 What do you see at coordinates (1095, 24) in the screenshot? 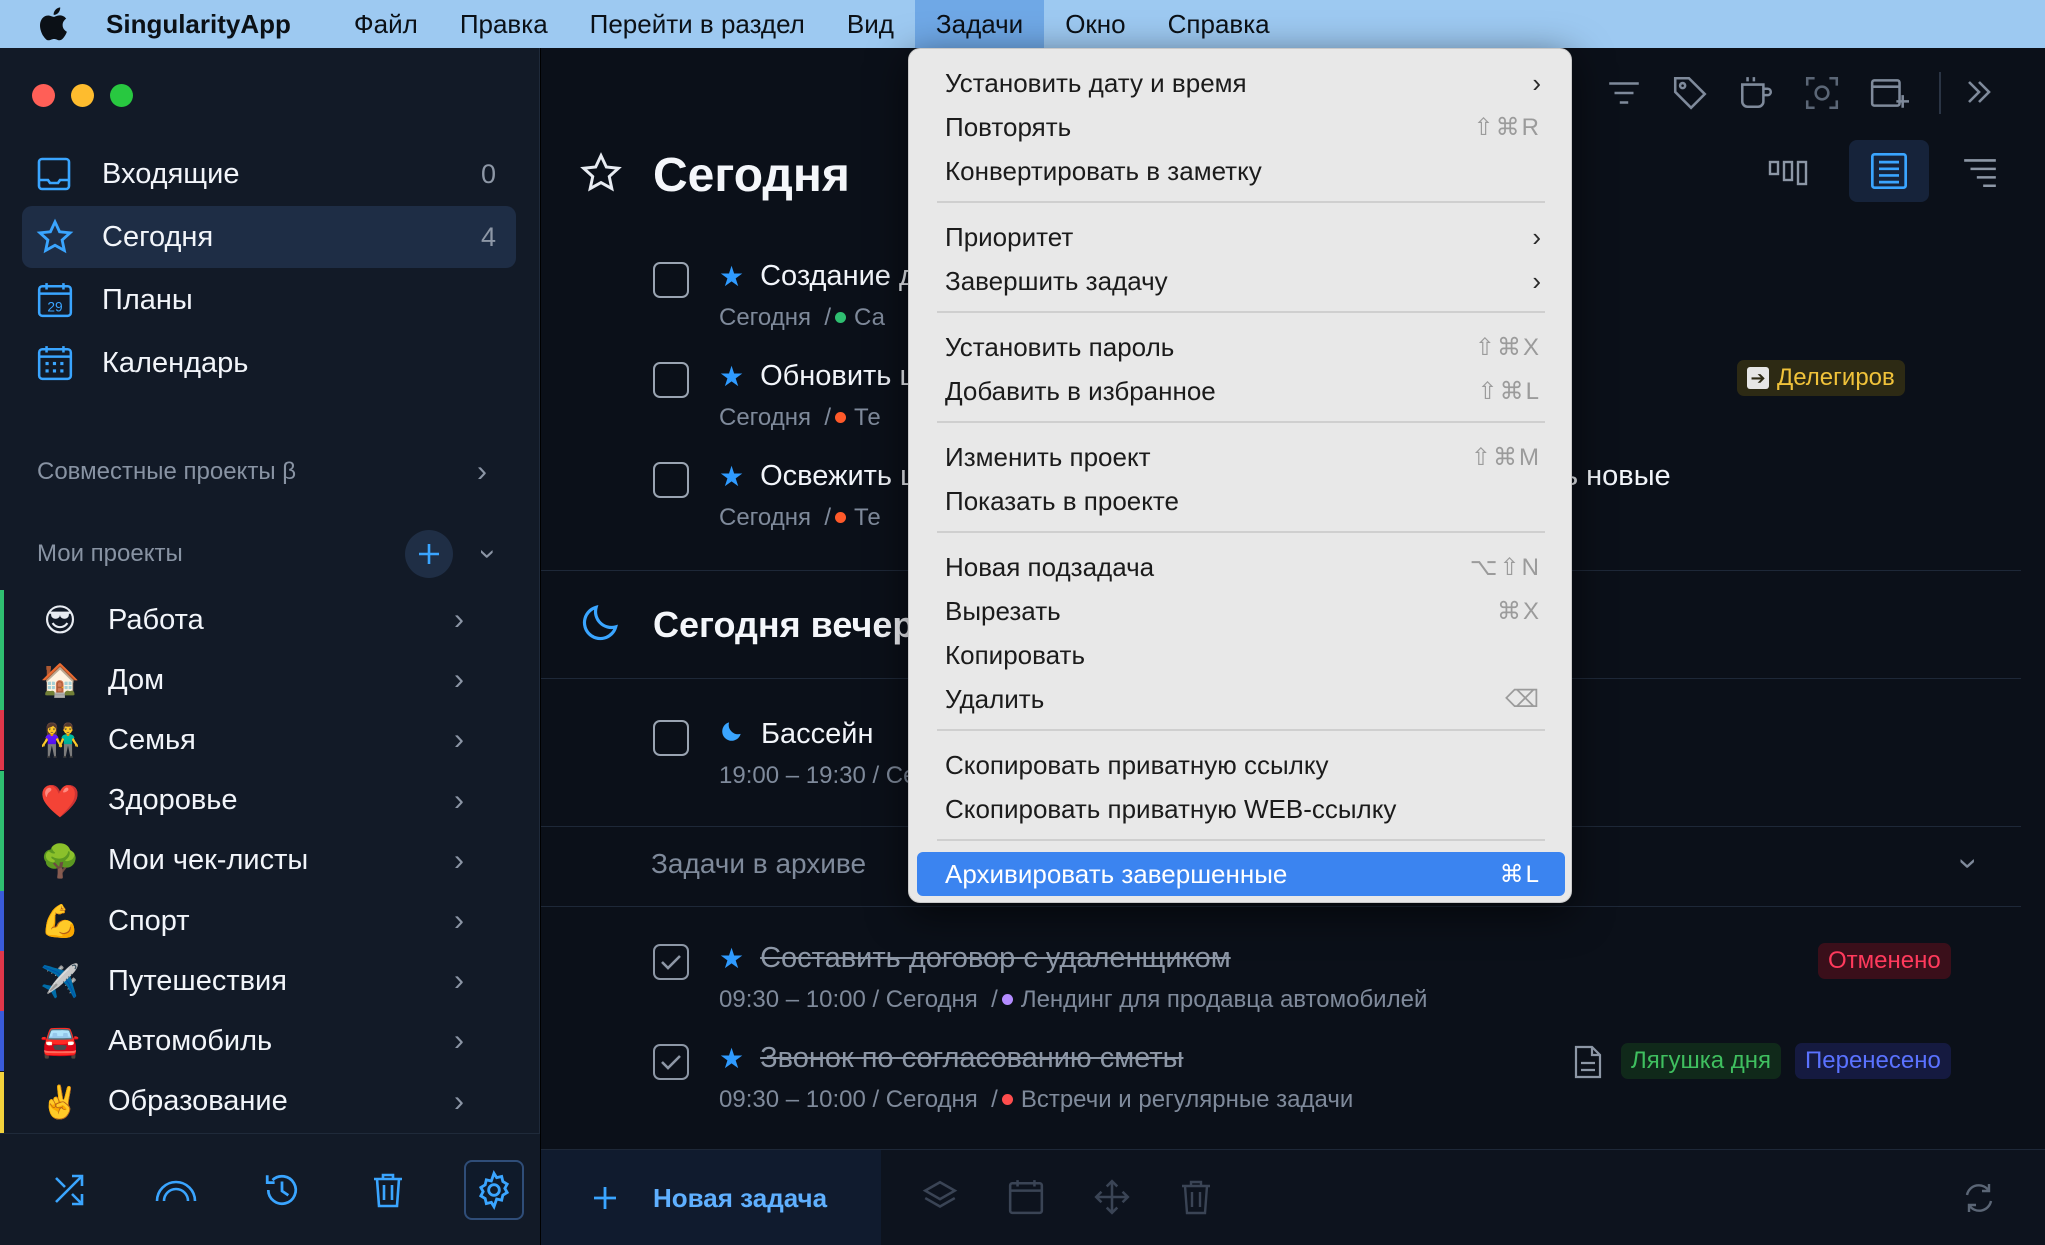
I see `menu-window: Окно` at bounding box center [1095, 24].